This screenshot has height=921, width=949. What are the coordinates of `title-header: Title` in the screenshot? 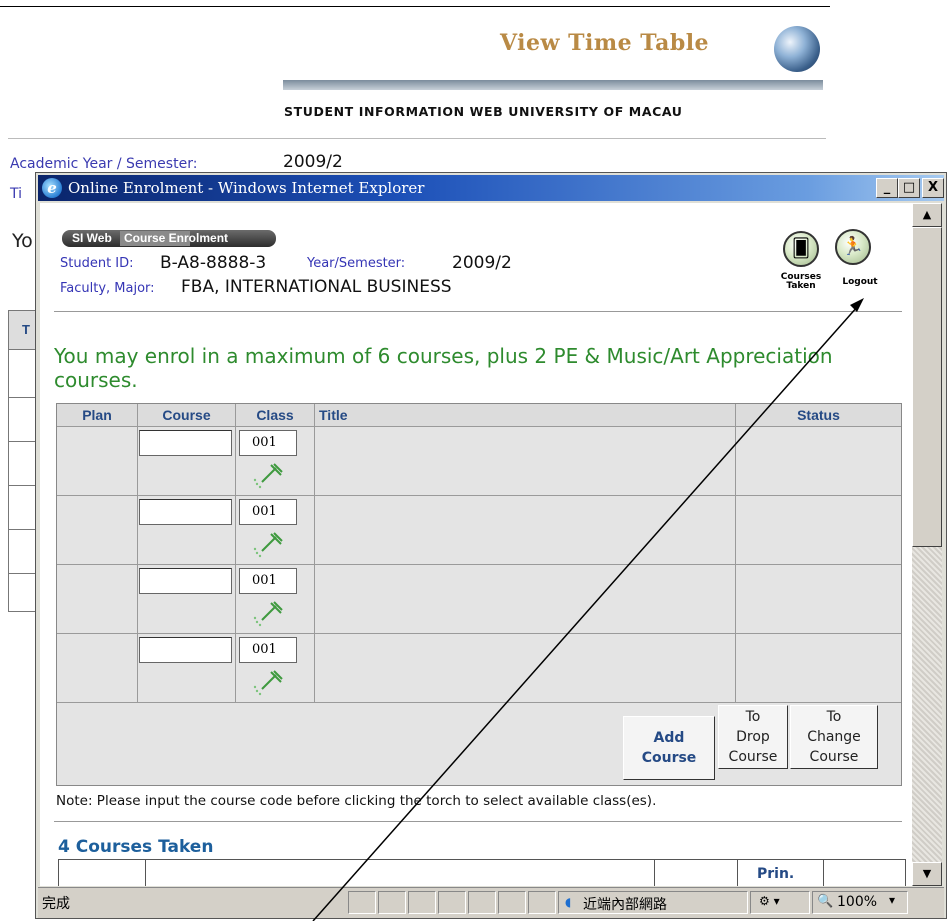 It's located at (525, 415).